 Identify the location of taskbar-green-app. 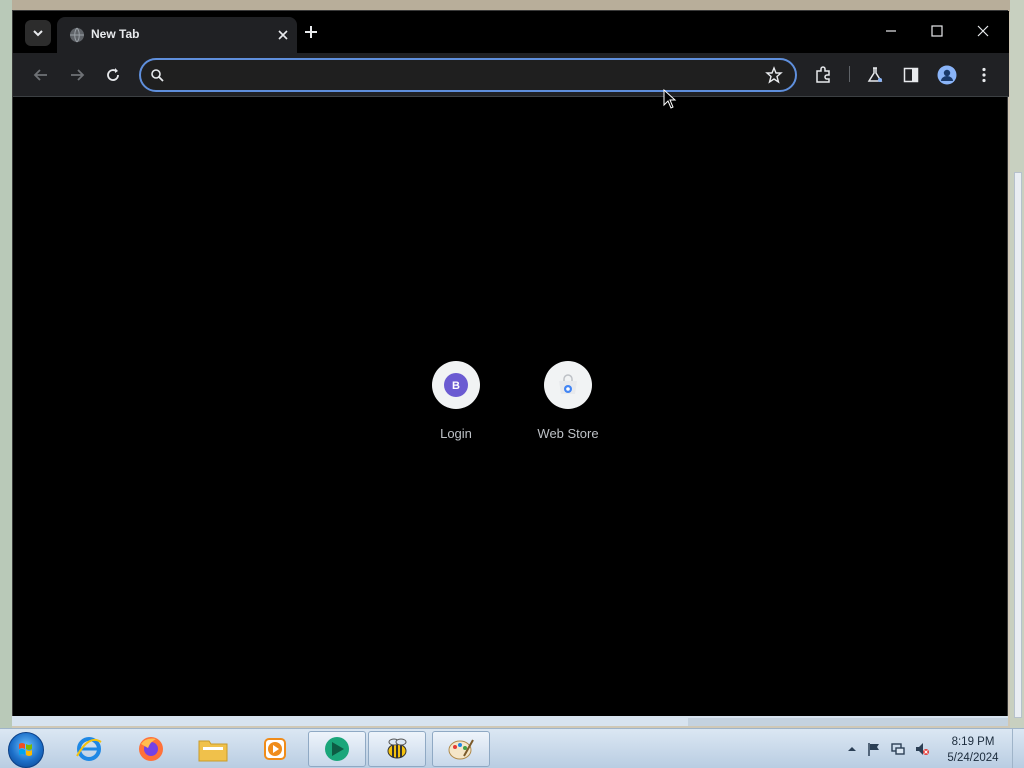
(337, 749).